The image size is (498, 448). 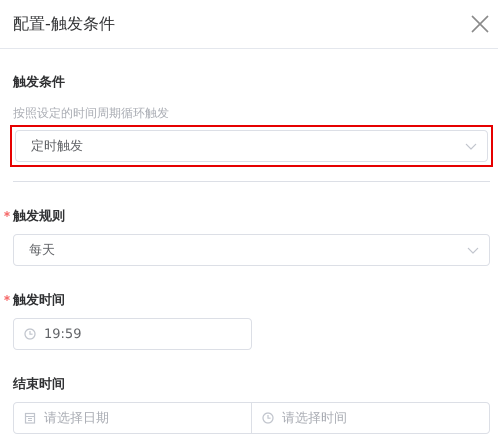 I want to click on dialog-title: 配置-触发条件, so click(x=64, y=24).